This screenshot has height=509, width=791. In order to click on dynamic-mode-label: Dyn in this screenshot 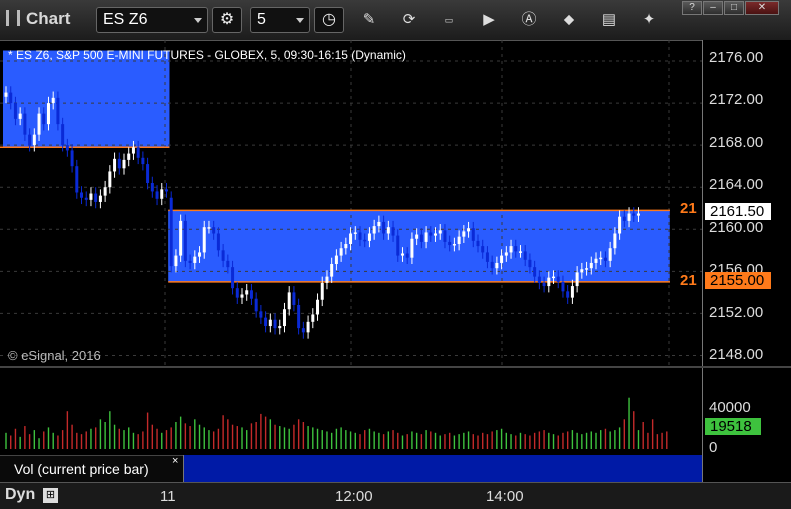, I will do `click(20, 495)`.